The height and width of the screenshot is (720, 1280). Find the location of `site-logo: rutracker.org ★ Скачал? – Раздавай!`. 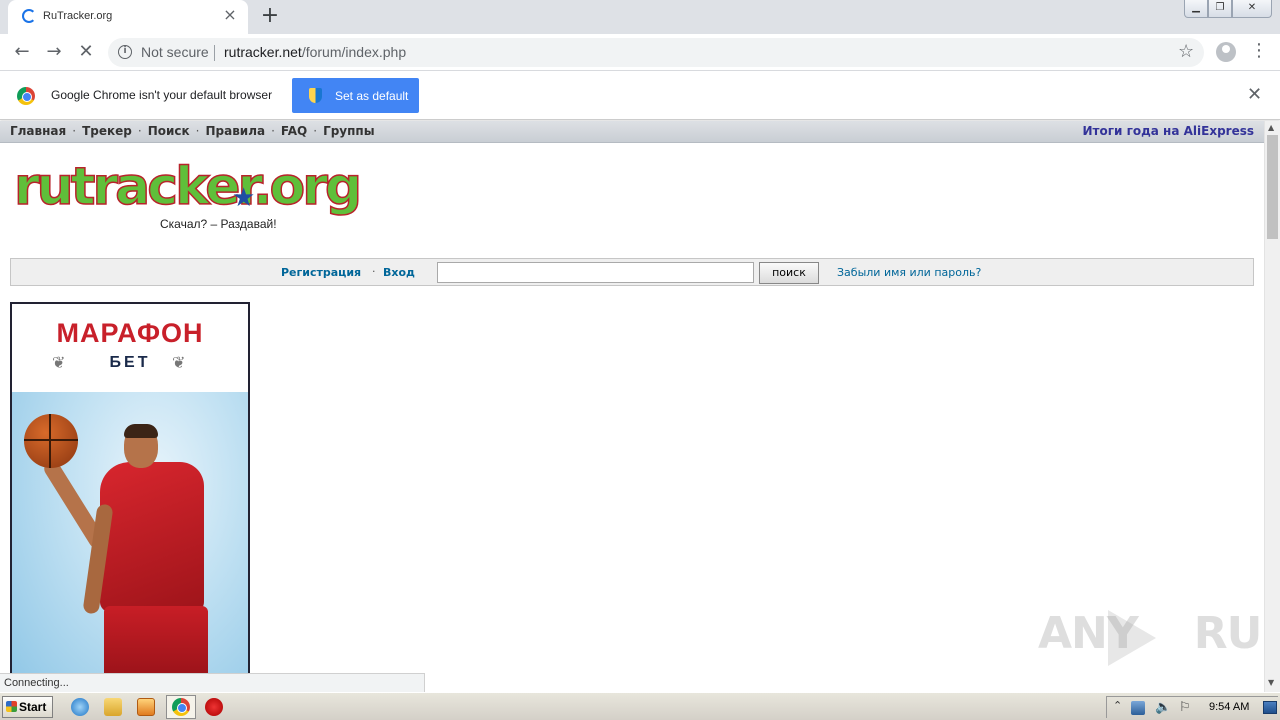

site-logo: rutracker.org ★ Скачал? – Раздавай! is located at coordinates (188, 196).